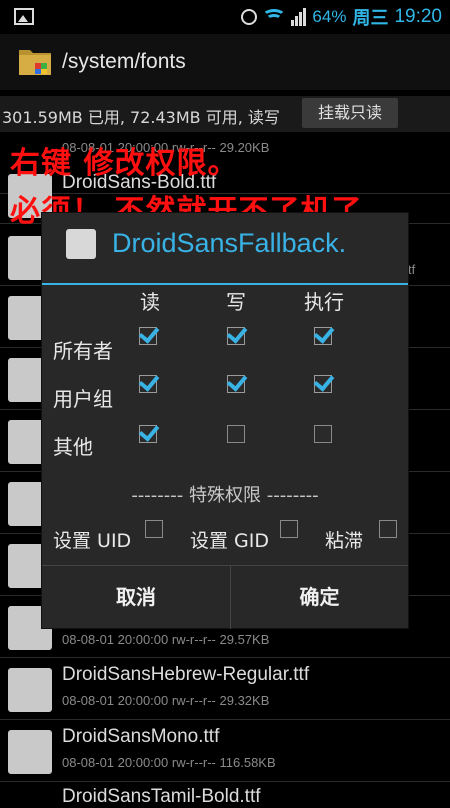 Image resolution: width=450 pixels, height=808 pixels. I want to click on set-uid-label: 设置 UID, so click(92, 541).